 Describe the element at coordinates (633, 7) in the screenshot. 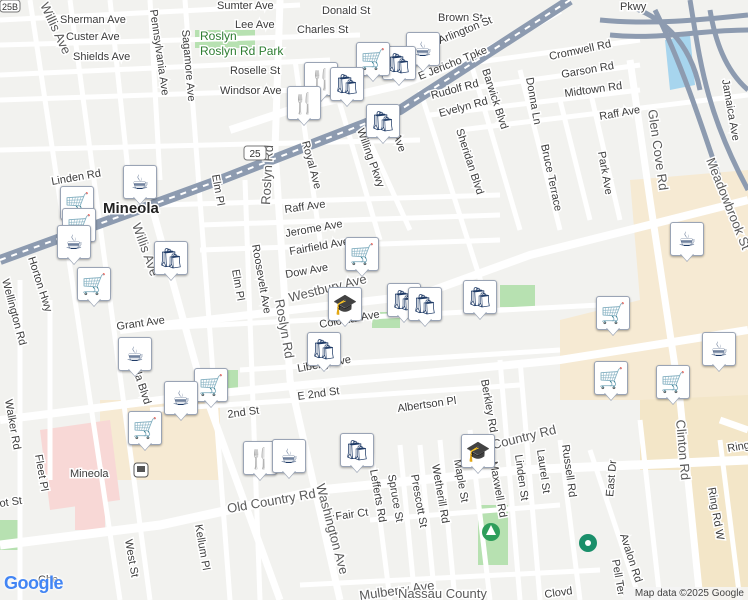

I see `street-label-pkwy: Pkwy` at that location.